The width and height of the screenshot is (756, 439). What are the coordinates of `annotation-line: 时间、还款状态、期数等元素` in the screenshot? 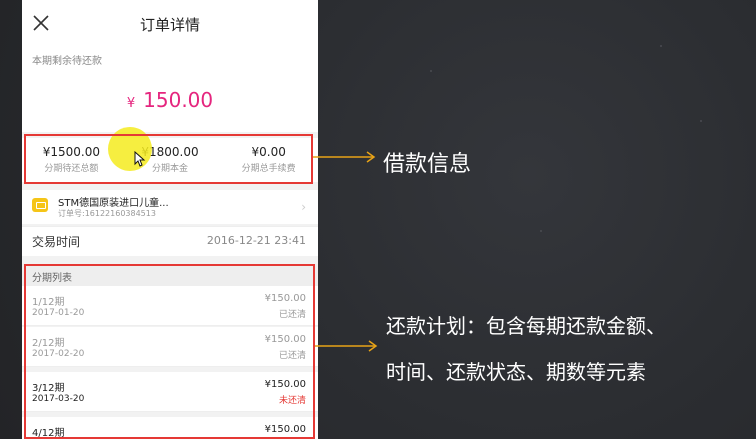 It's located at (516, 372).